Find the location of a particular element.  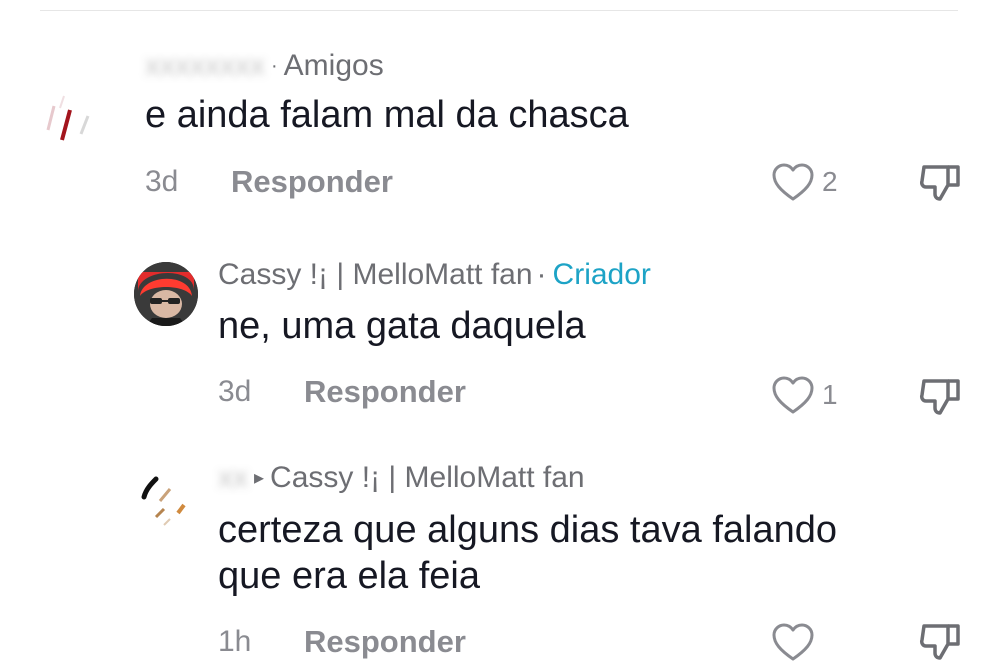

comment-meta: 1h Responder is located at coordinates (342, 641).